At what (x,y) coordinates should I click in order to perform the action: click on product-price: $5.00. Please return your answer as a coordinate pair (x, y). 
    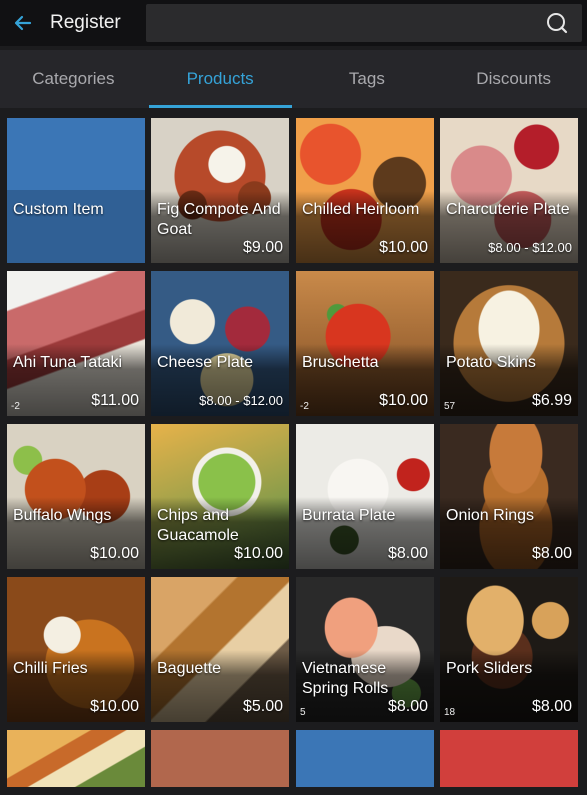
    Looking at the image, I should click on (262, 706).